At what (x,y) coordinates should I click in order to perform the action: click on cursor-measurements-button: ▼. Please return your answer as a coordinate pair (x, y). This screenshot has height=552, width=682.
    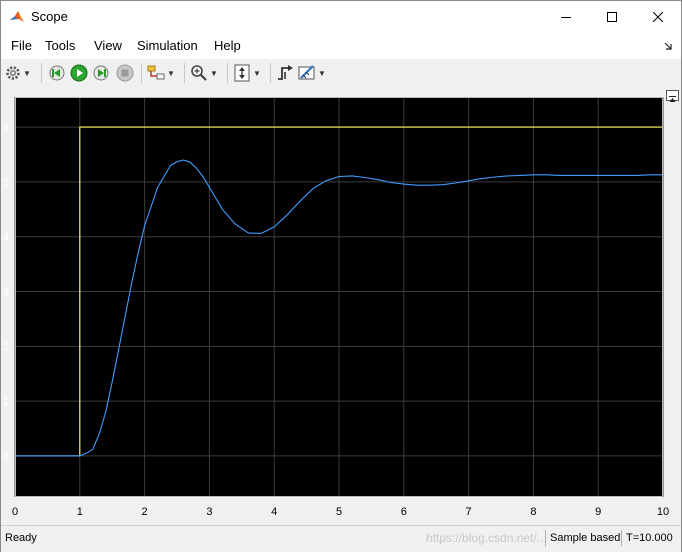
    Looking at the image, I should click on (312, 73).